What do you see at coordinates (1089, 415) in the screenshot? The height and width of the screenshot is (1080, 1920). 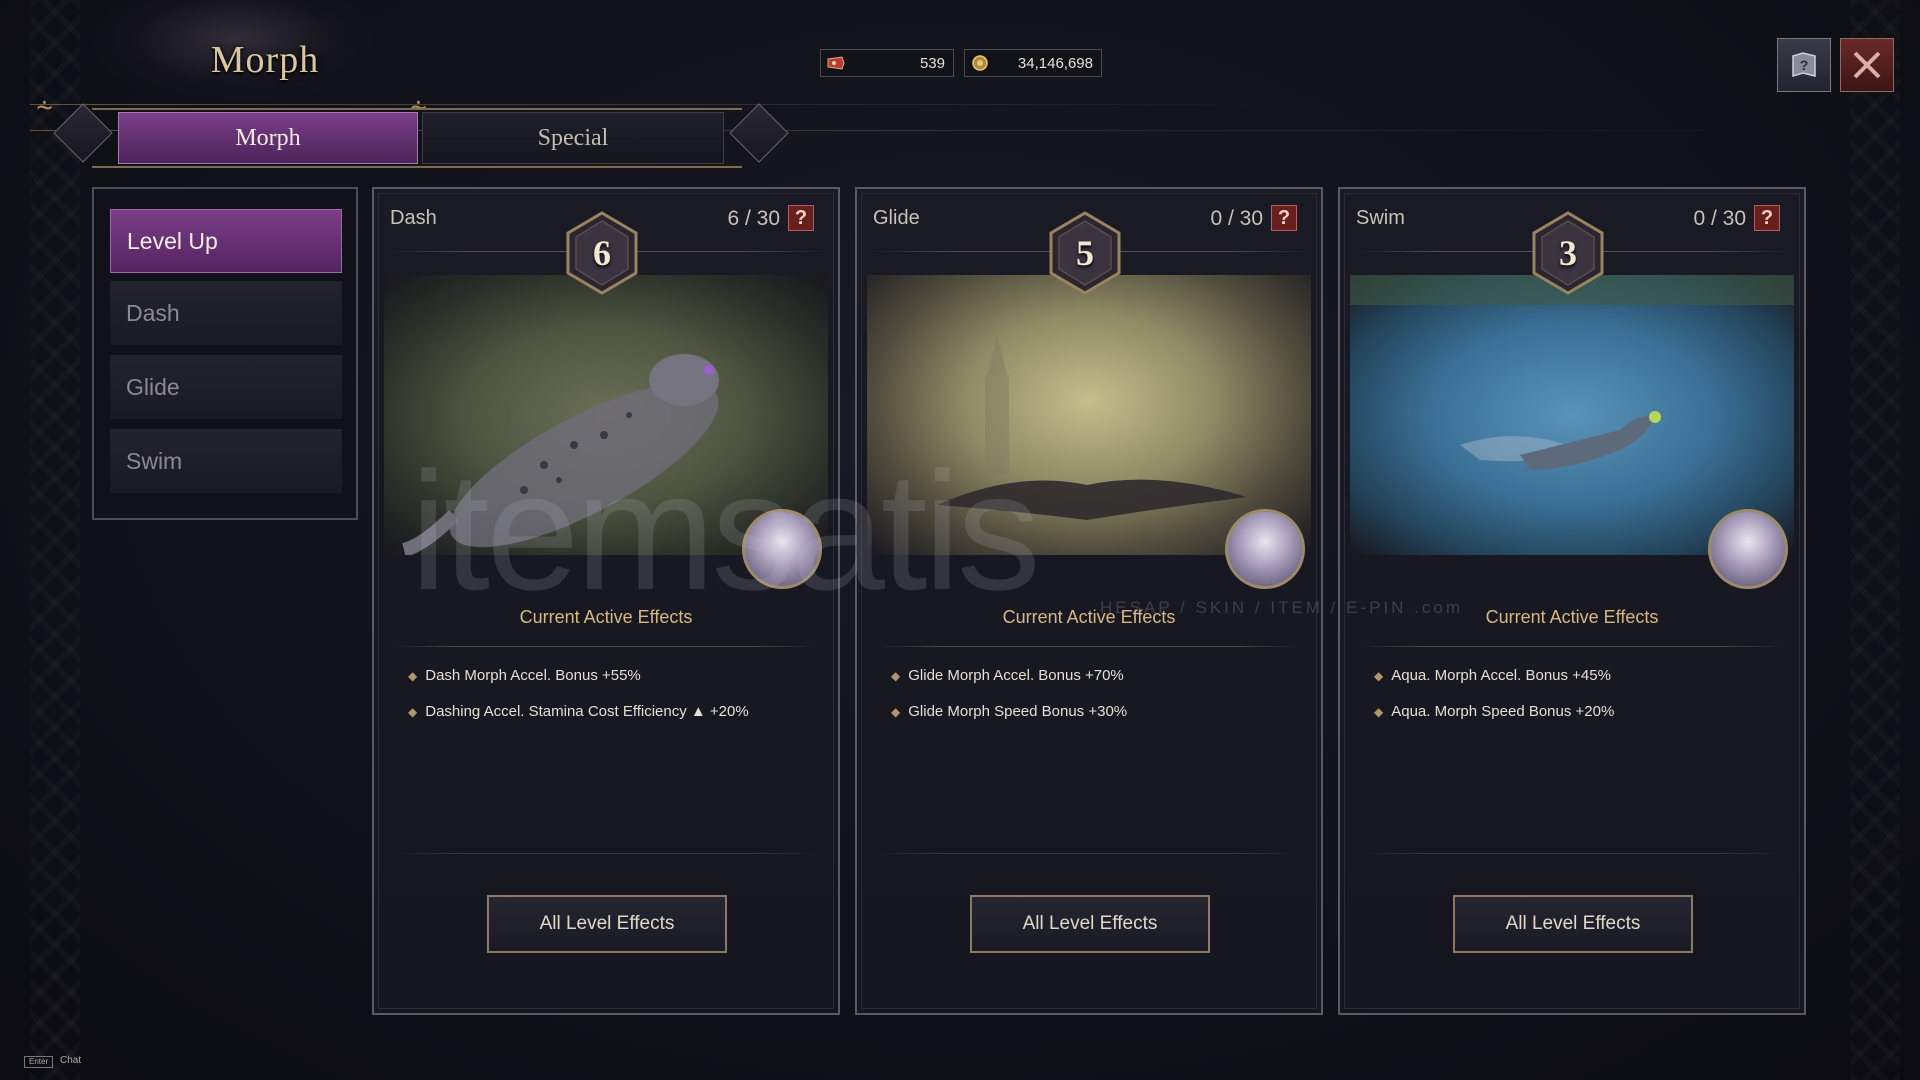 I see `glide-artwork` at bounding box center [1089, 415].